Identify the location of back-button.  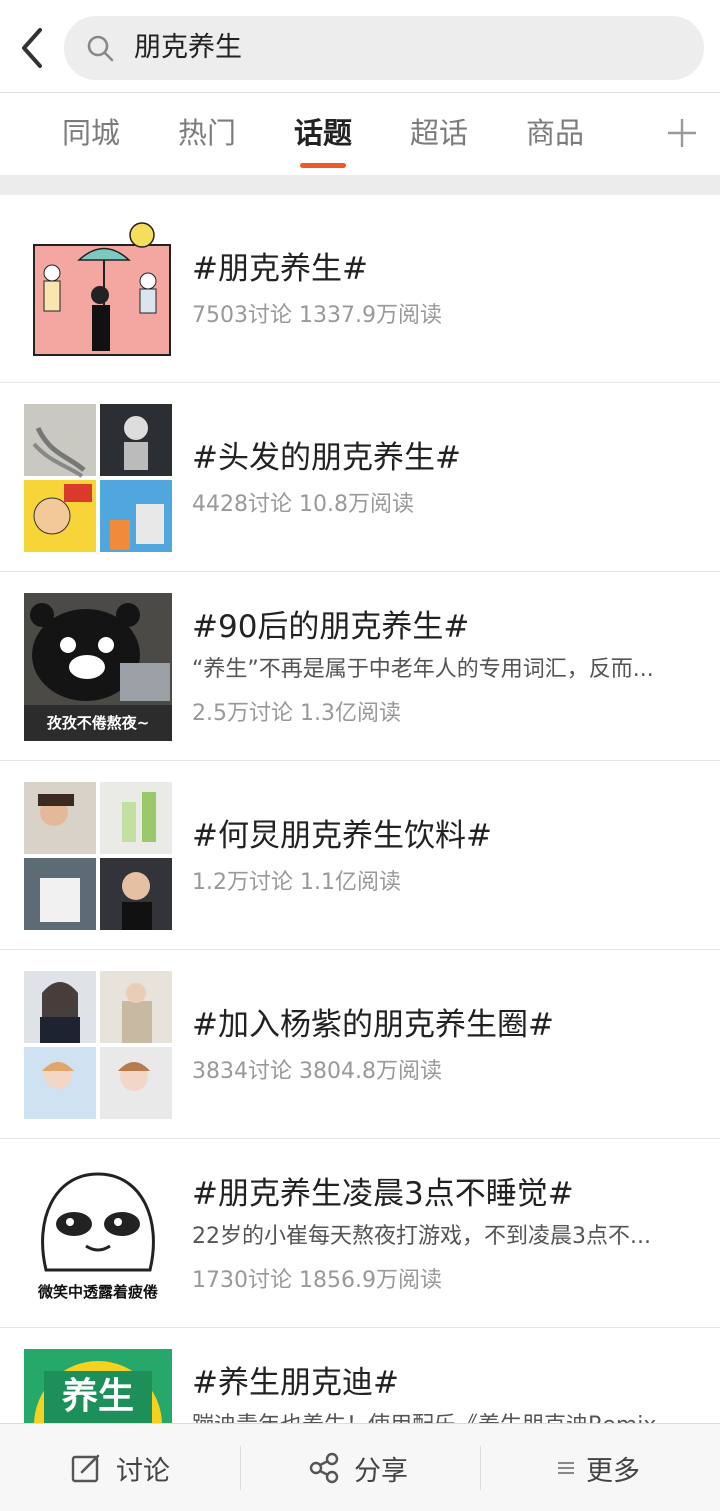
(32, 48).